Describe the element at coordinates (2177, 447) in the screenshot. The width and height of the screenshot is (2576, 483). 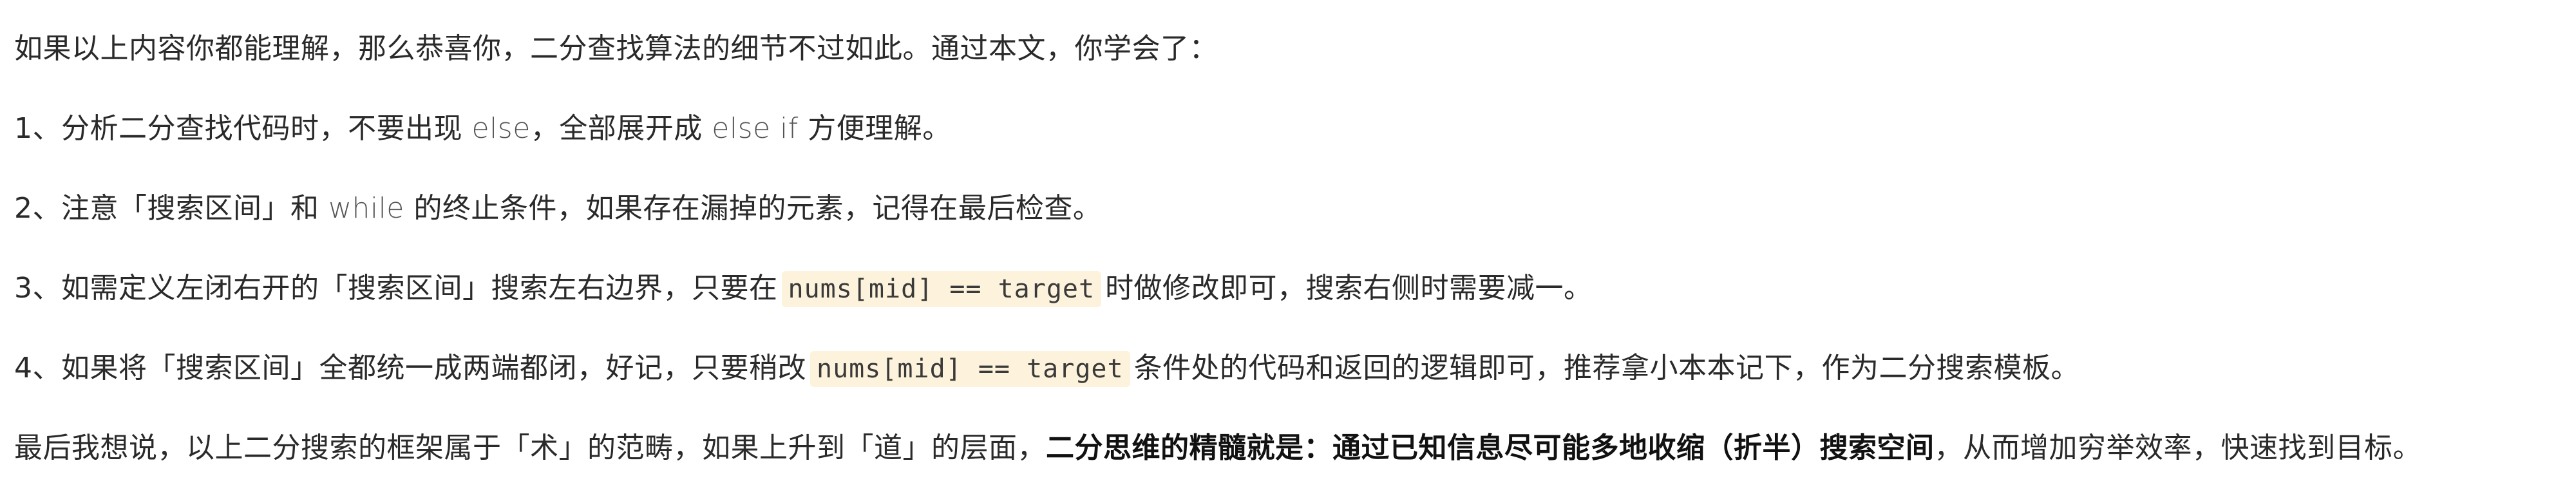
I see `paragraph-text: ，从而增加穷举效率，快速找到目标。` at that location.